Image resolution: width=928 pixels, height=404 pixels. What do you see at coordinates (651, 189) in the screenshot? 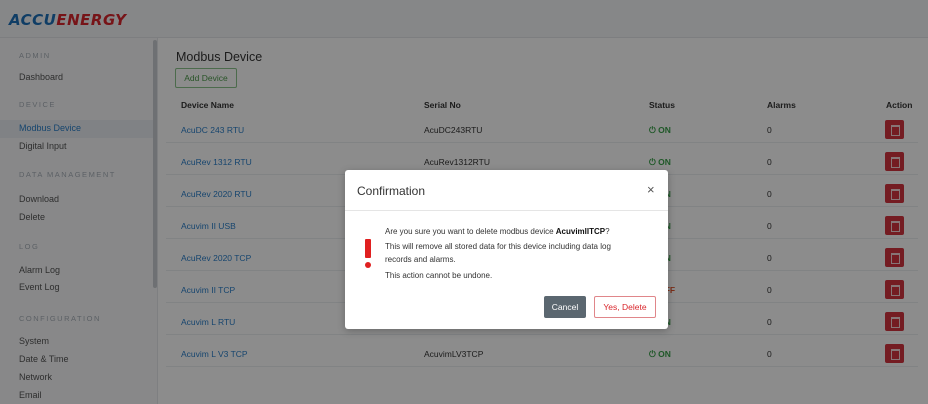
I see `close-icon: ×` at bounding box center [651, 189].